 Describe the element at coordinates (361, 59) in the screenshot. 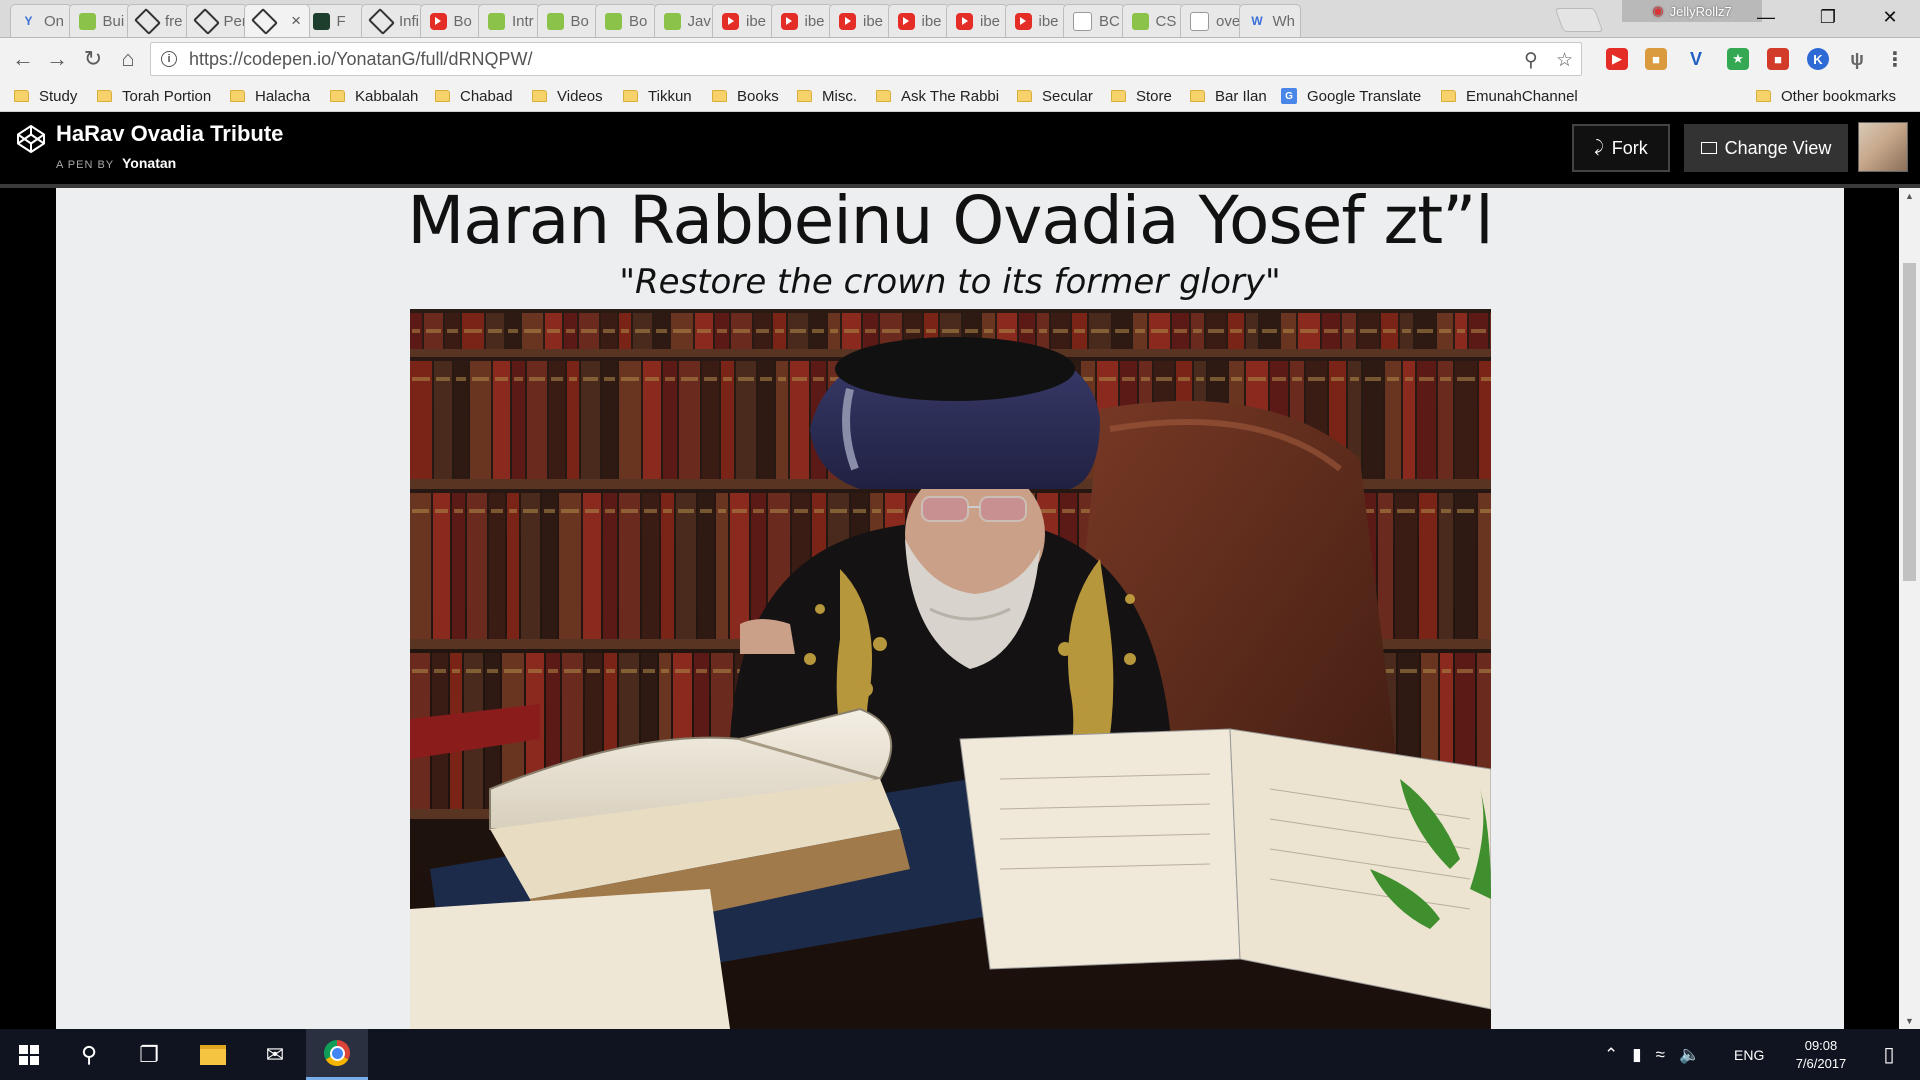

I see `url-text: https://codepen.io/YonatanG/full/dRNQPW/` at that location.